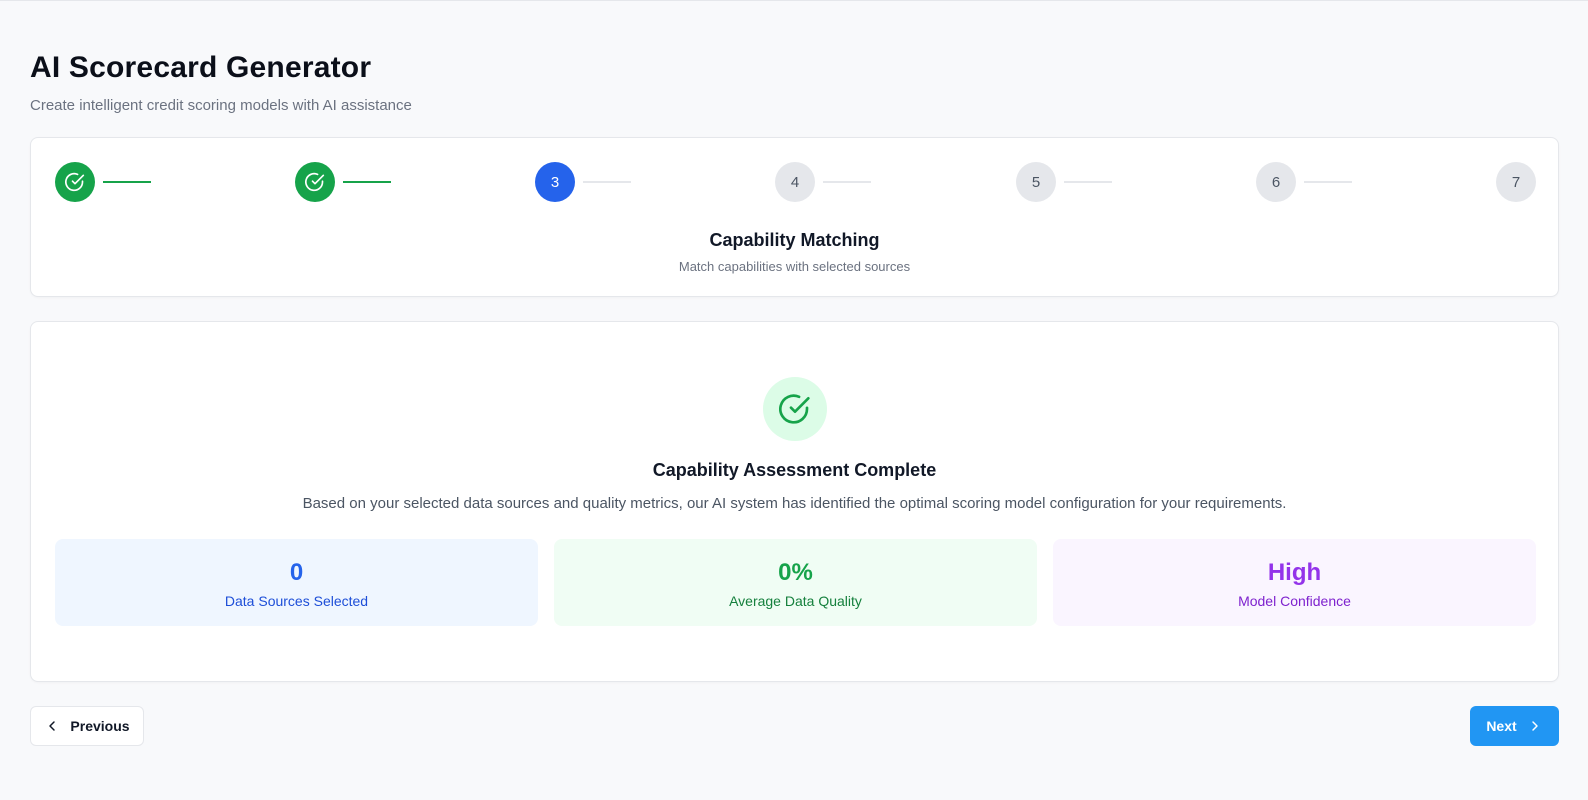  I want to click on assessment-title: Capability Assessment Complete, so click(794, 470).